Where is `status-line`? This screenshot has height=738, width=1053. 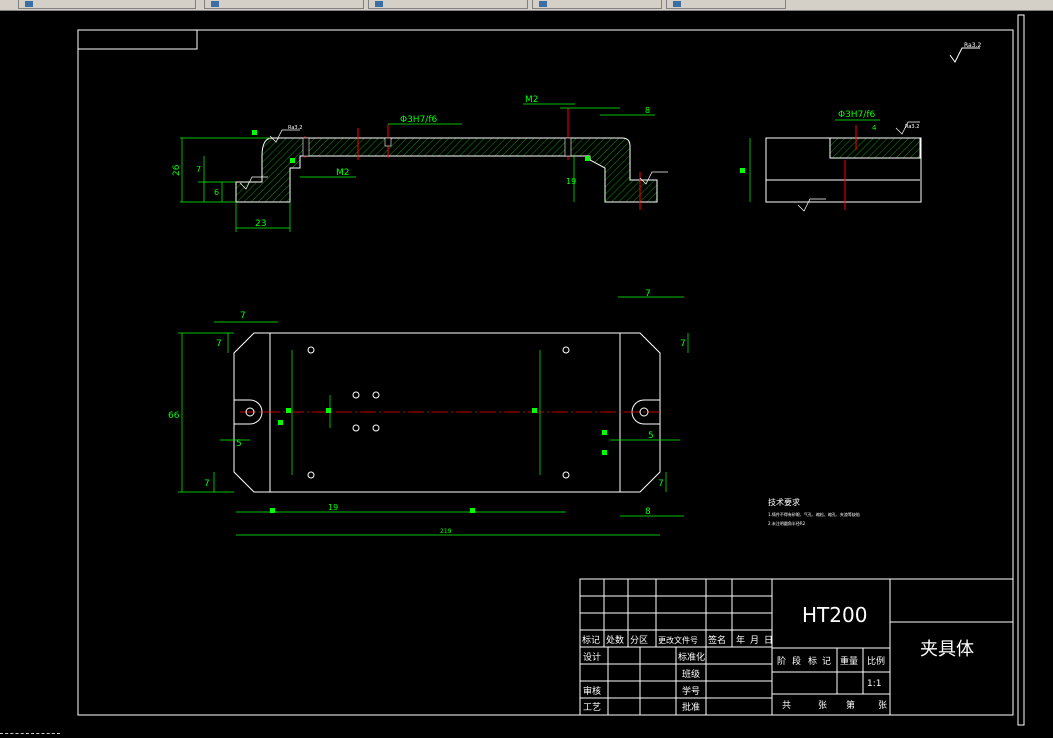 status-line is located at coordinates (30, 735).